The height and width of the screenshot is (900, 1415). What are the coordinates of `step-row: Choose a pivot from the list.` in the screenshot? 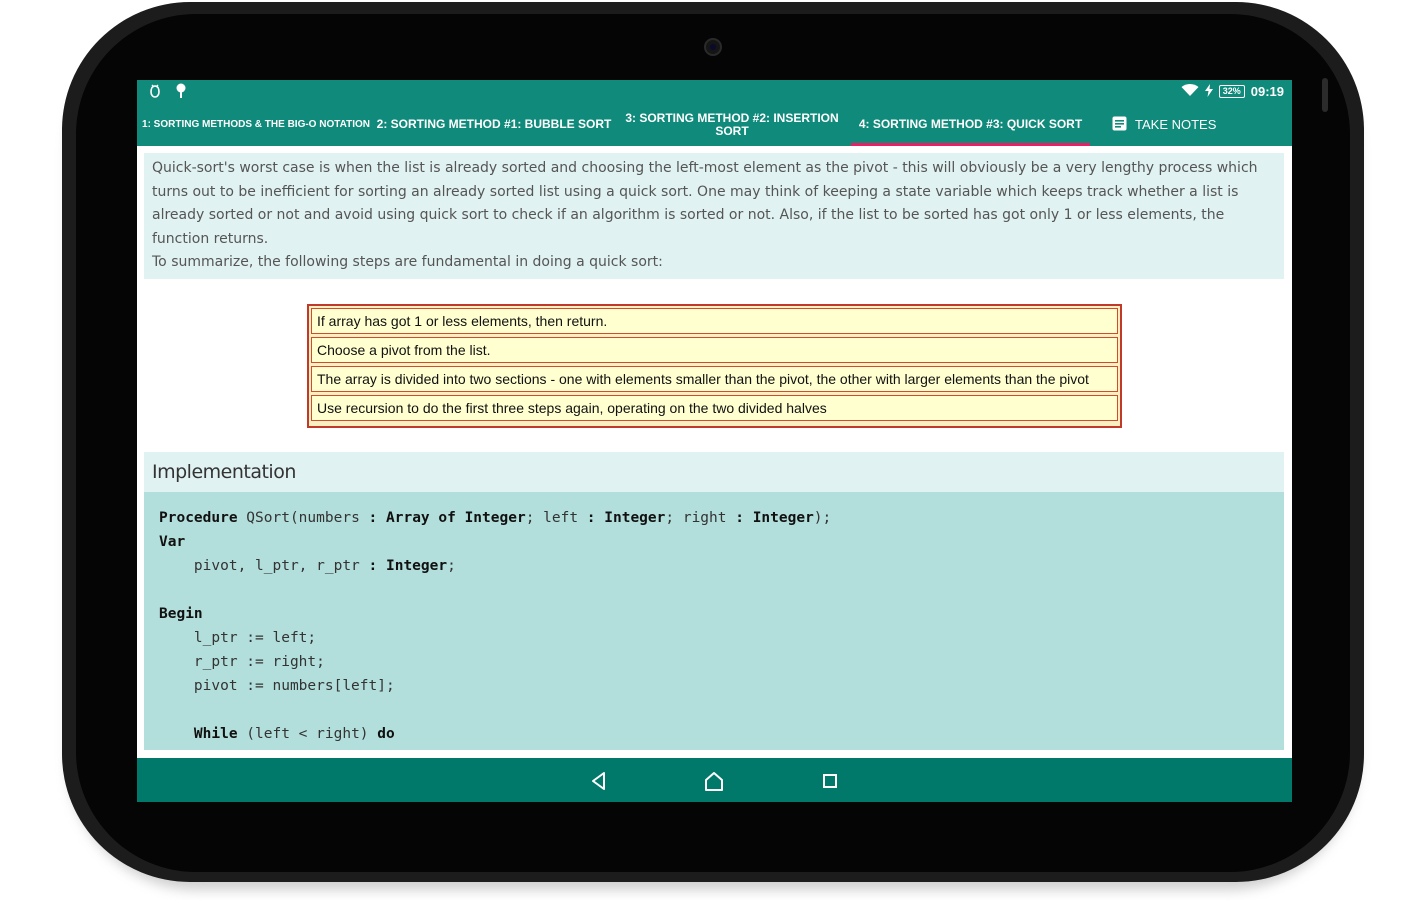 It's located at (714, 350).